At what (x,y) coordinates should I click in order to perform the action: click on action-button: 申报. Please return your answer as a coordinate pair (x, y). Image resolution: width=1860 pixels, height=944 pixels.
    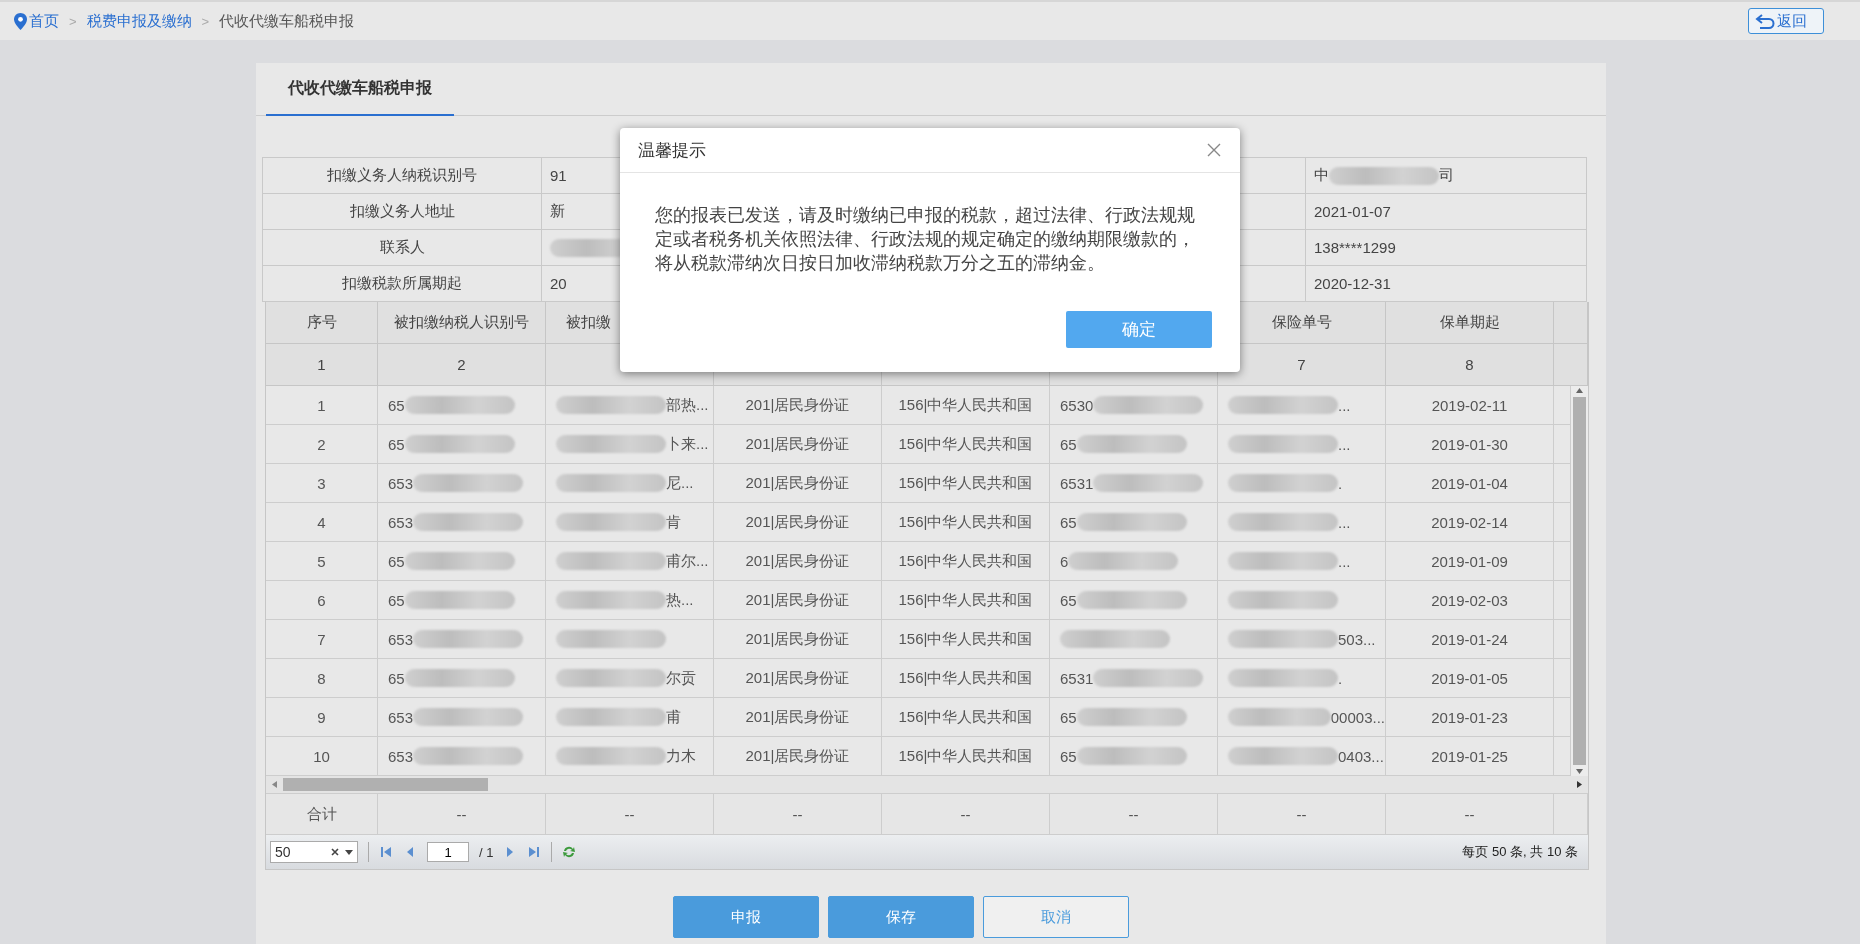
    Looking at the image, I should click on (746, 917).